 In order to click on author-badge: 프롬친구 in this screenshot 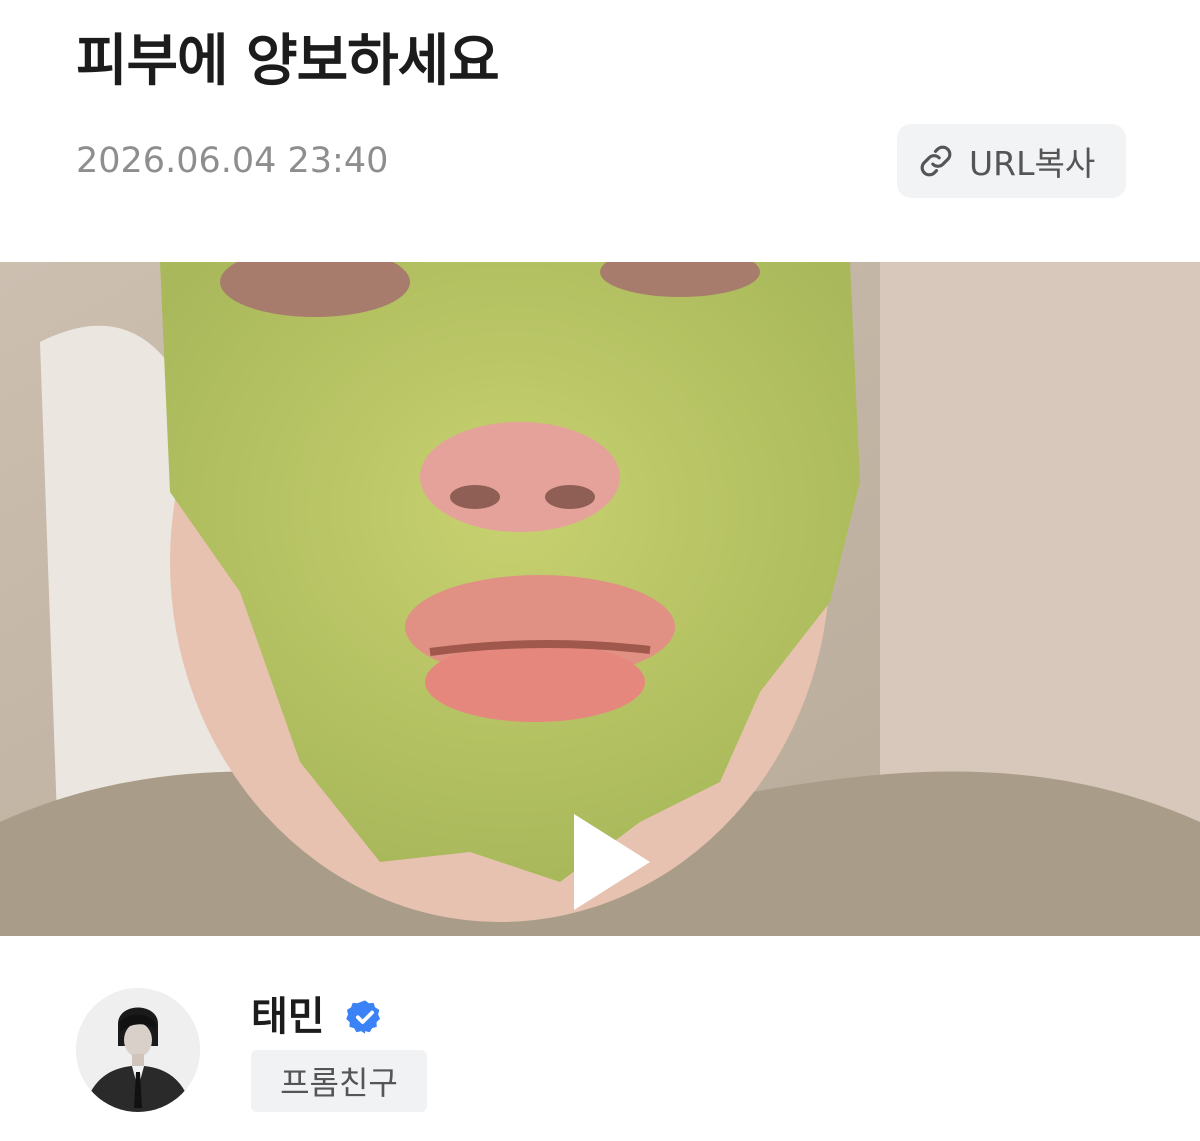, I will do `click(339, 1081)`.